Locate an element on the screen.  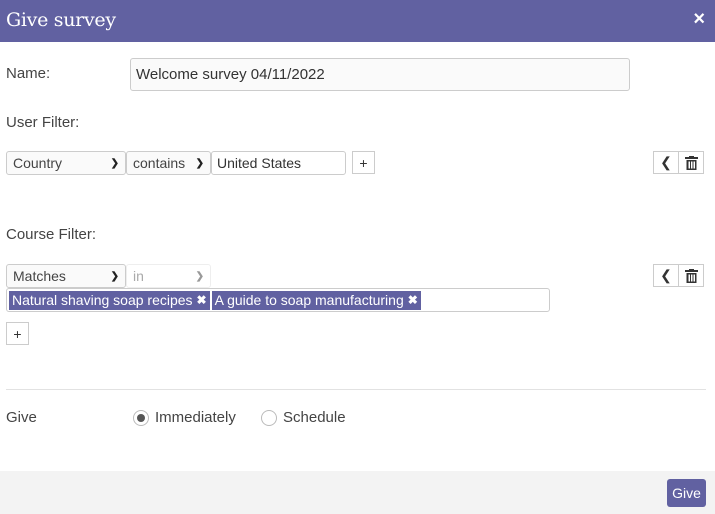
user-filter-value-text: United States is located at coordinates (259, 163).